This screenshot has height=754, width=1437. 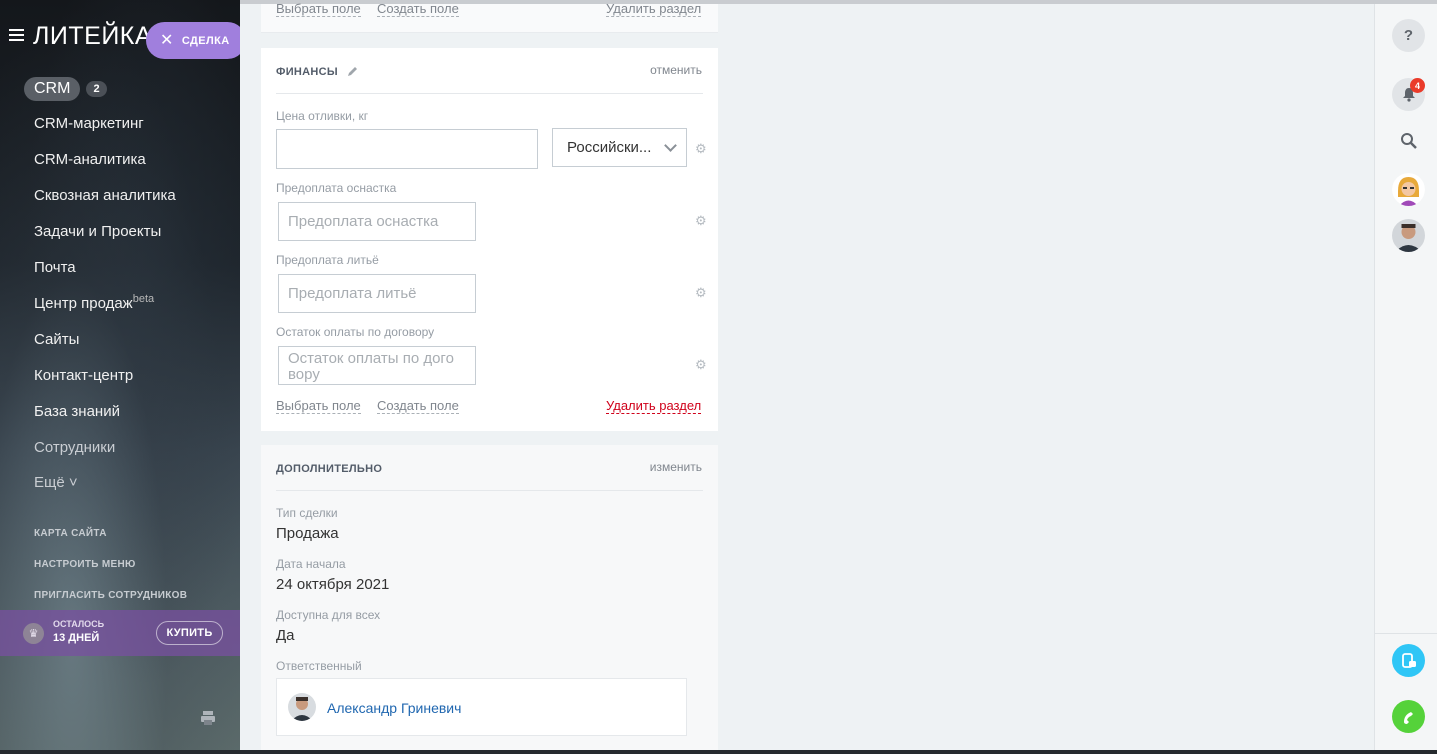 I want to click on sales-center-label: Центр продаж, so click(x=83, y=303).